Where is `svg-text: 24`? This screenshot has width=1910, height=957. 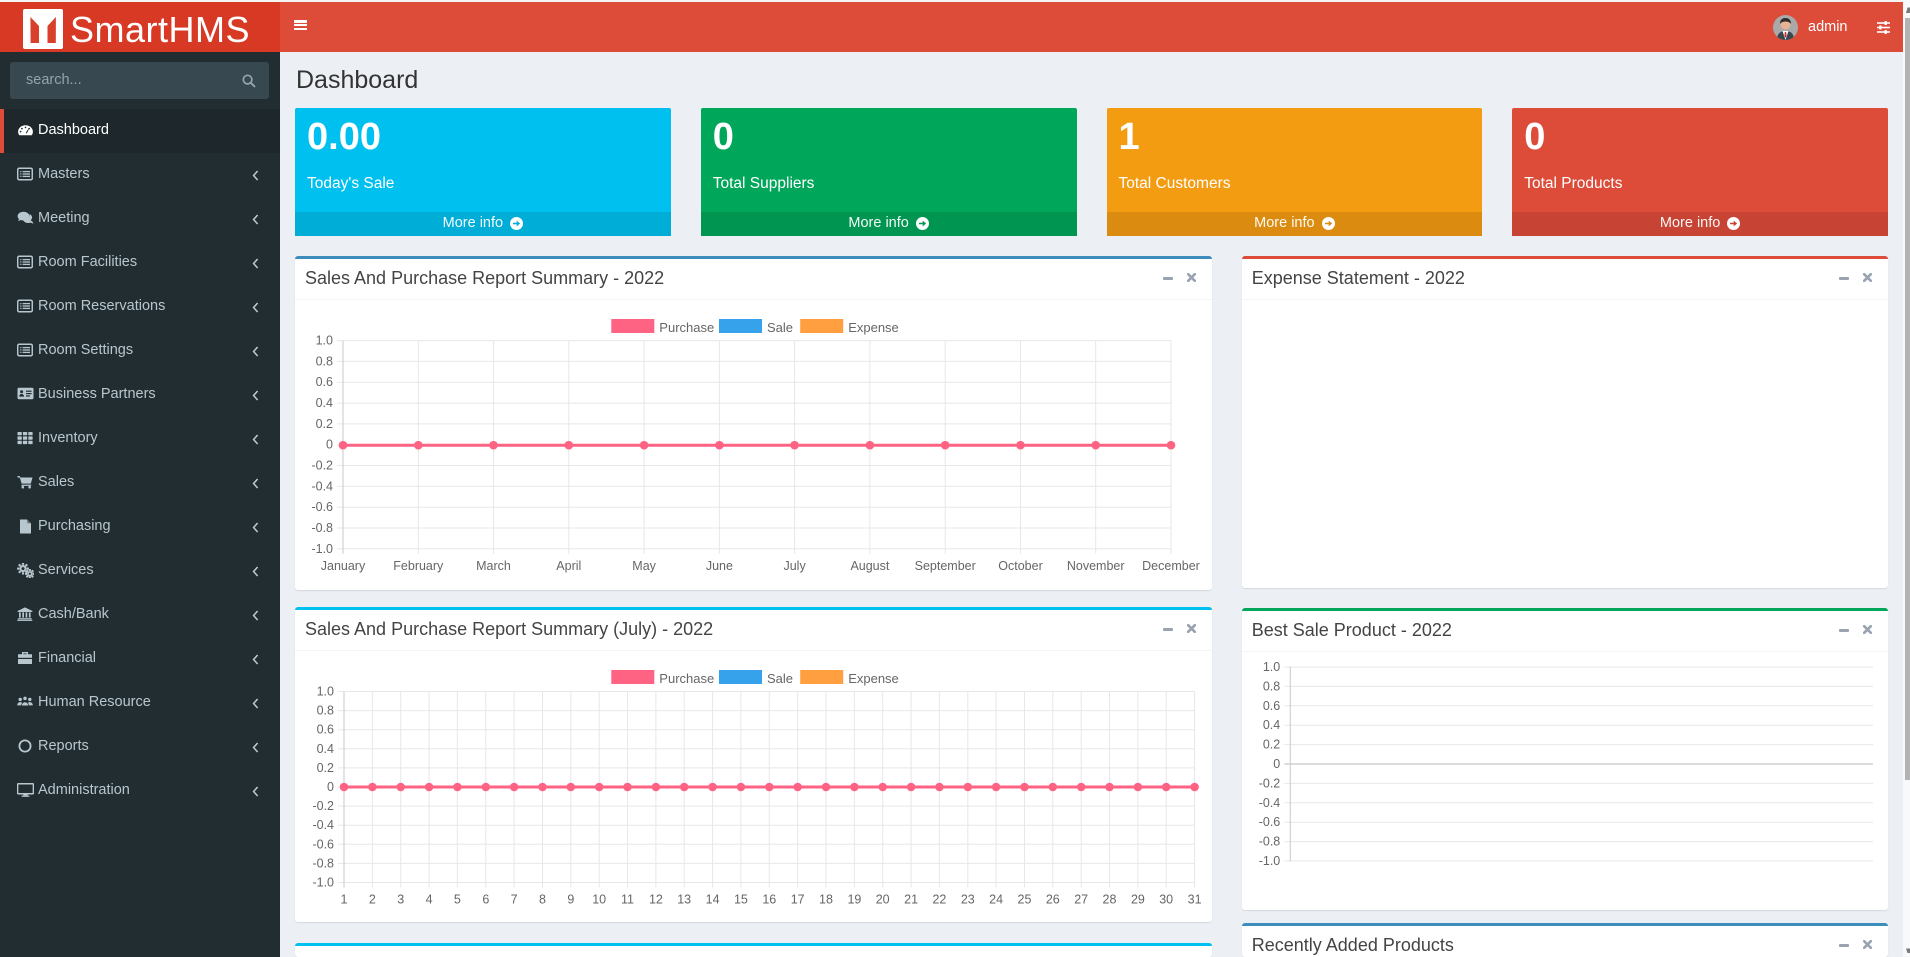 svg-text: 24 is located at coordinates (996, 900).